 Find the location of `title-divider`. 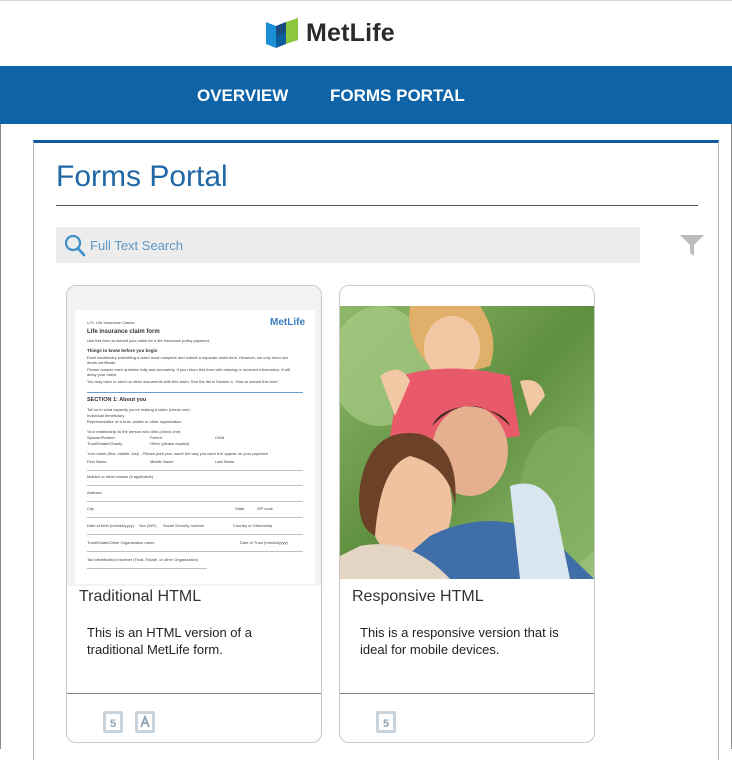

title-divider is located at coordinates (377, 205).